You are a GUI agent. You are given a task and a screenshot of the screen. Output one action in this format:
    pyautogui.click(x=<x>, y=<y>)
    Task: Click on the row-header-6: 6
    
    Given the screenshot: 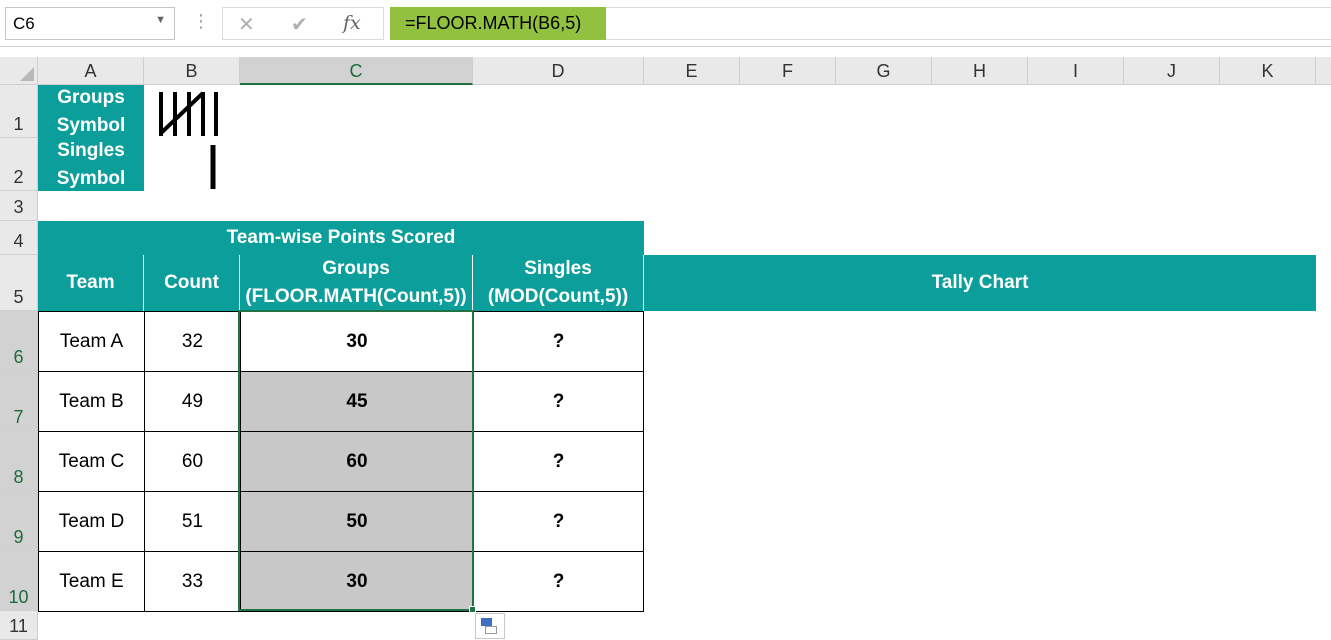 What is the action you would take?
    pyautogui.click(x=19, y=341)
    